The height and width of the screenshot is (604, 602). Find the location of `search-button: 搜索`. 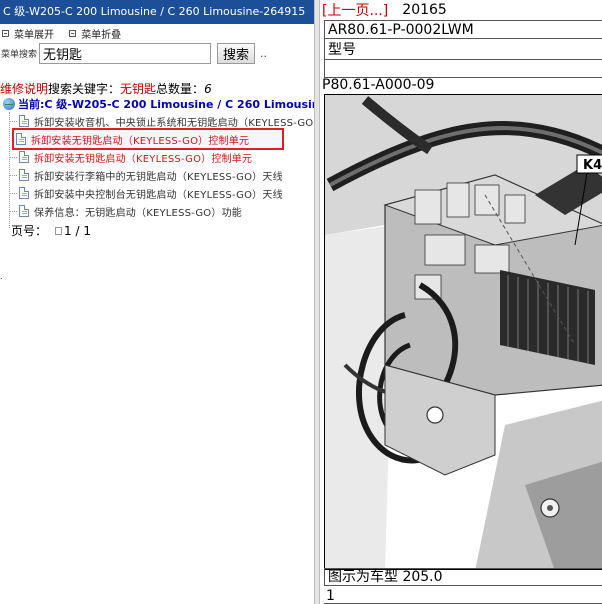

search-button: 搜索 is located at coordinates (236, 53).